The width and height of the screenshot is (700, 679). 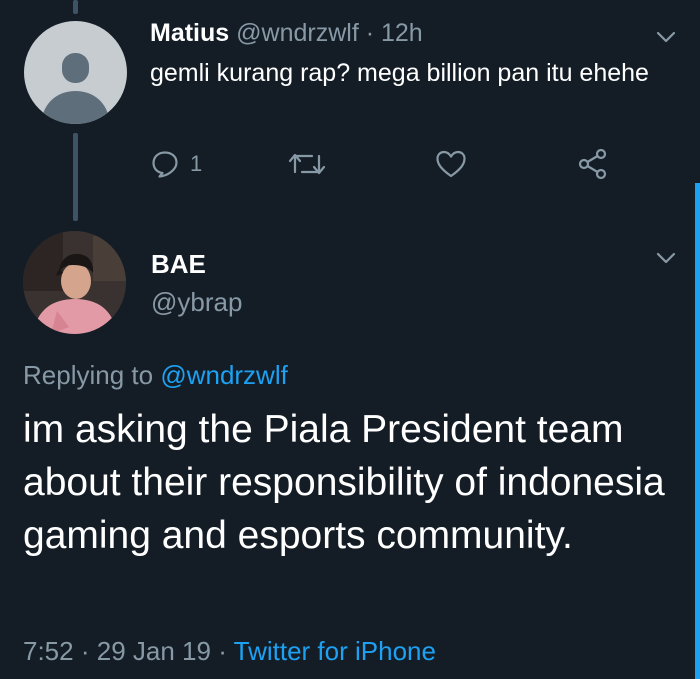 What do you see at coordinates (189, 33) in the screenshot?
I see `author-name: Matius` at bounding box center [189, 33].